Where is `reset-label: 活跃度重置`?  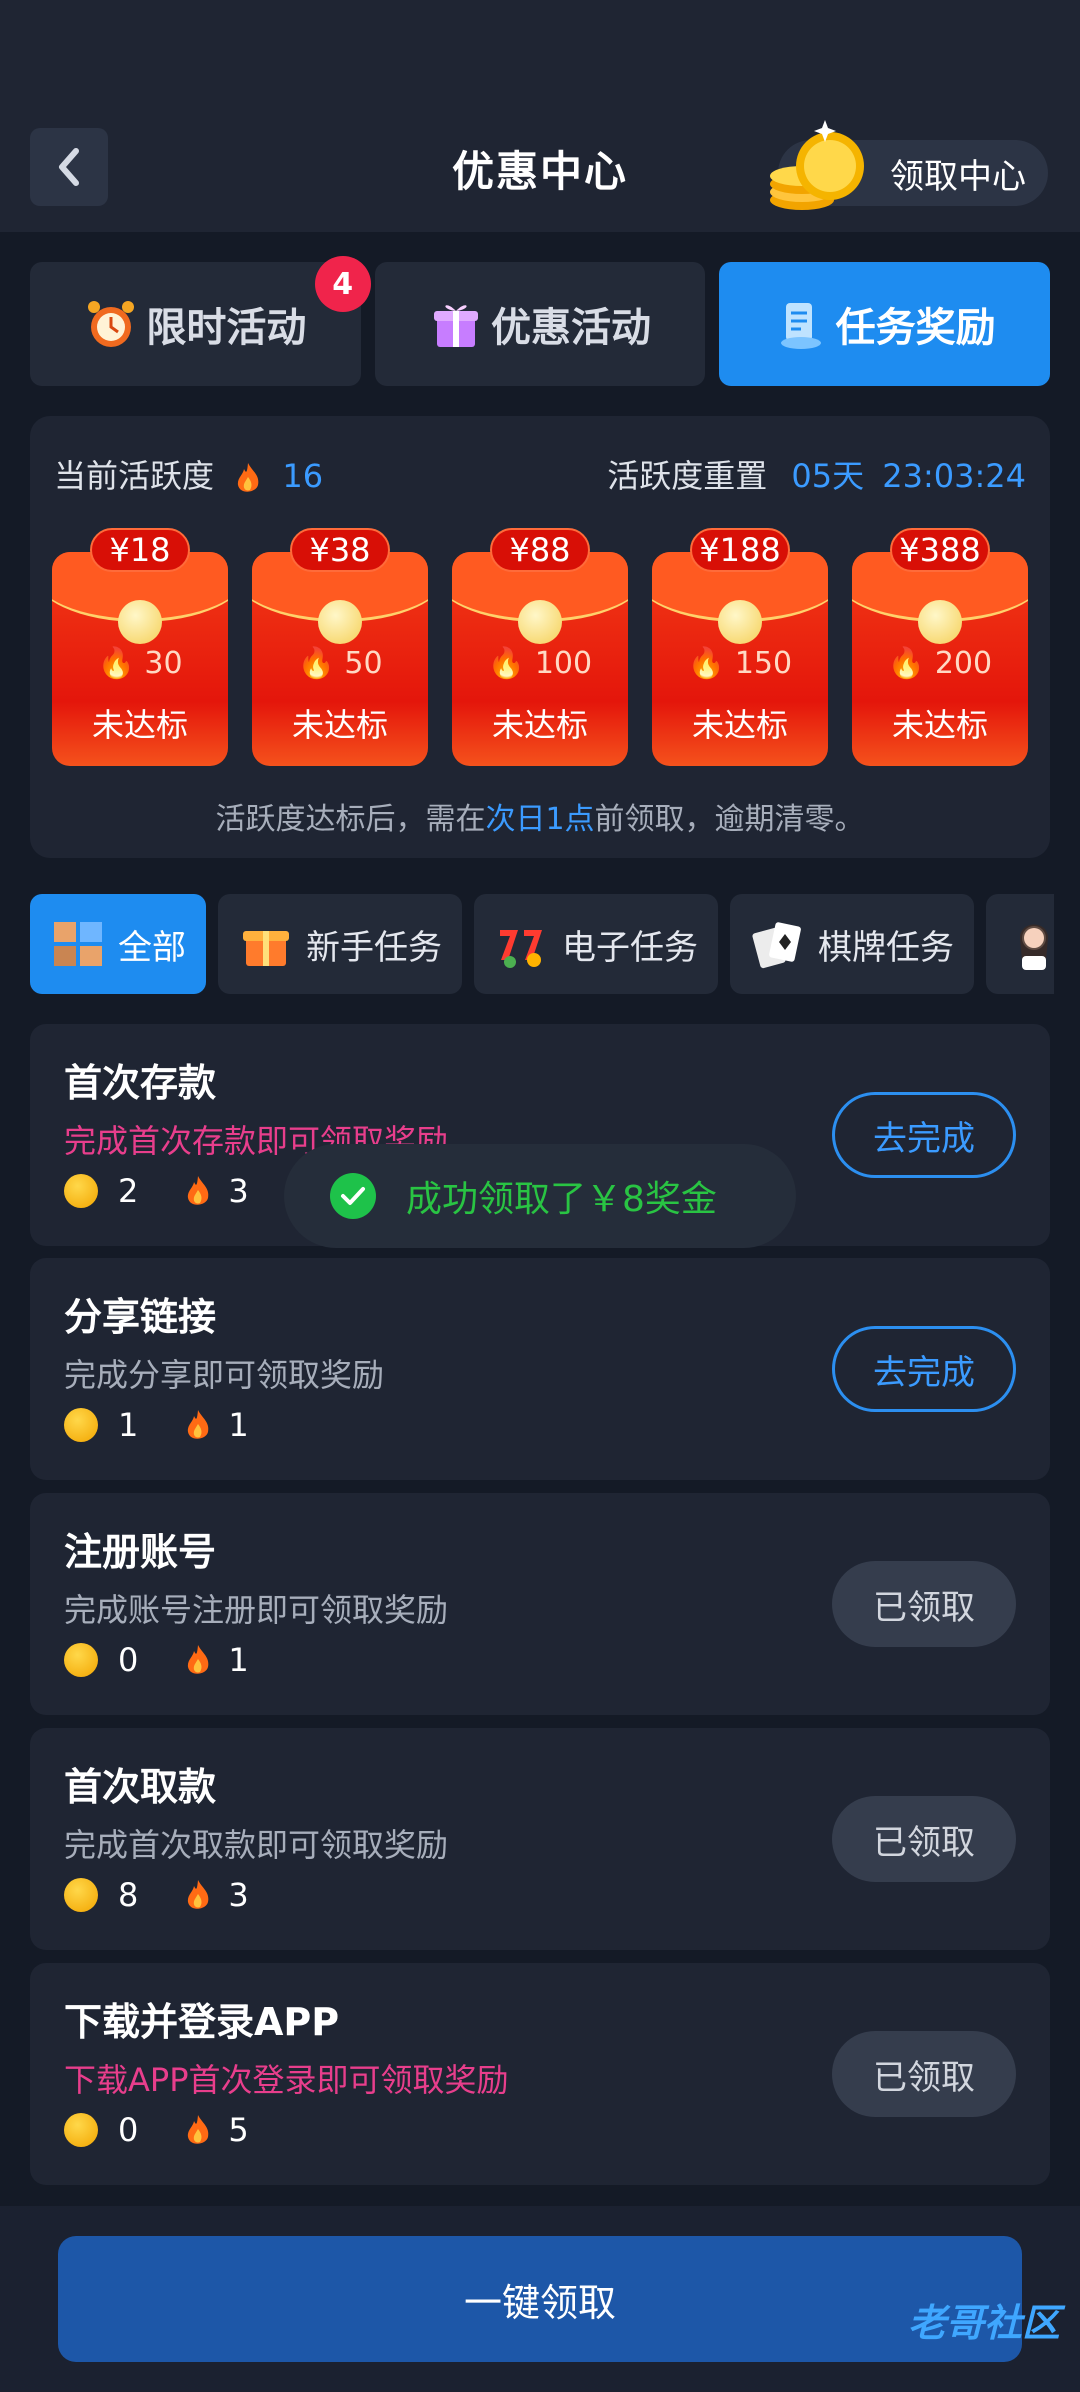 reset-label: 活跃度重置 is located at coordinates (687, 476).